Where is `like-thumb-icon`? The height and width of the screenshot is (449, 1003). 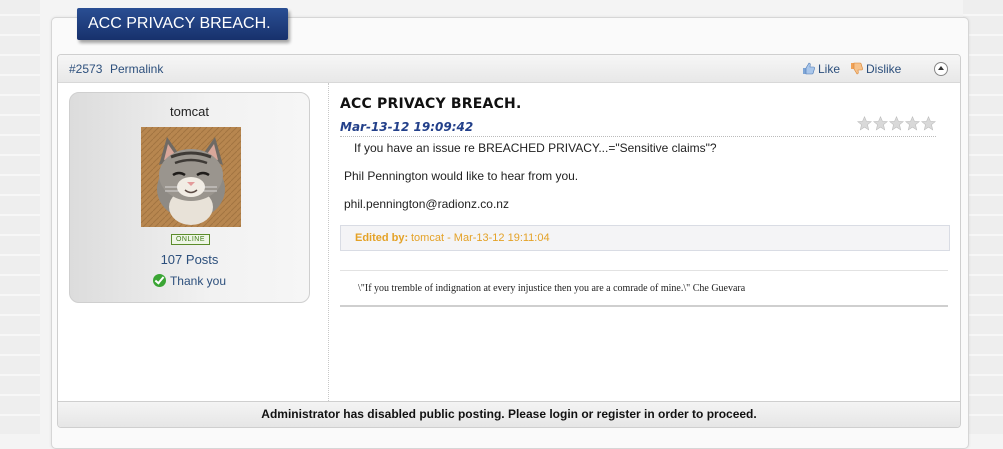
like-thumb-icon is located at coordinates (809, 68).